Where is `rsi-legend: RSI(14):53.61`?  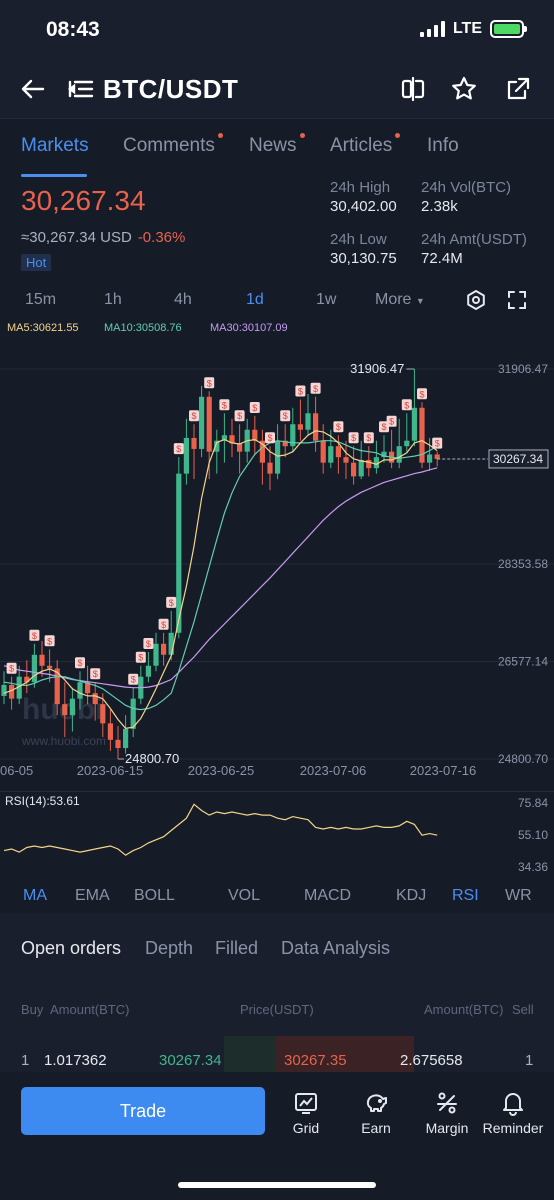 rsi-legend: RSI(14):53.61 is located at coordinates (42, 801).